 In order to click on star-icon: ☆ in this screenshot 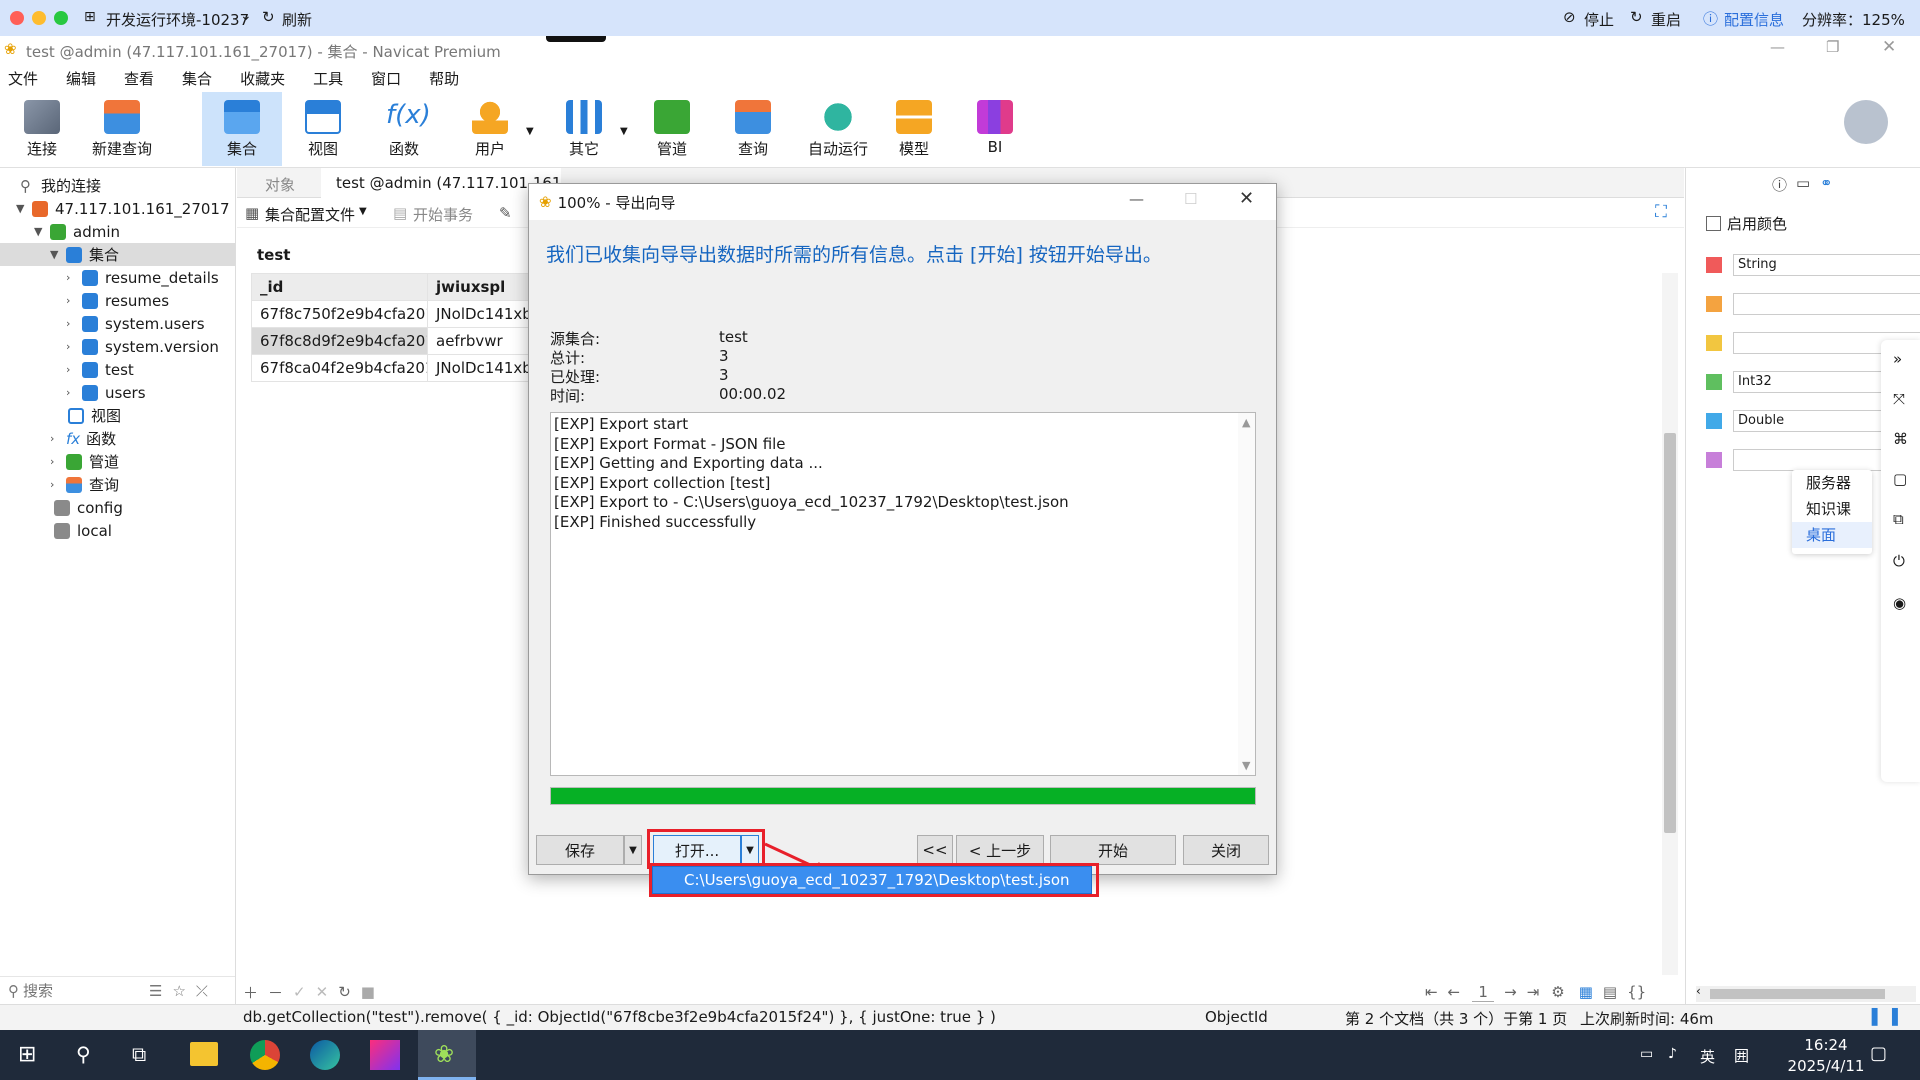, I will do `click(178, 991)`.